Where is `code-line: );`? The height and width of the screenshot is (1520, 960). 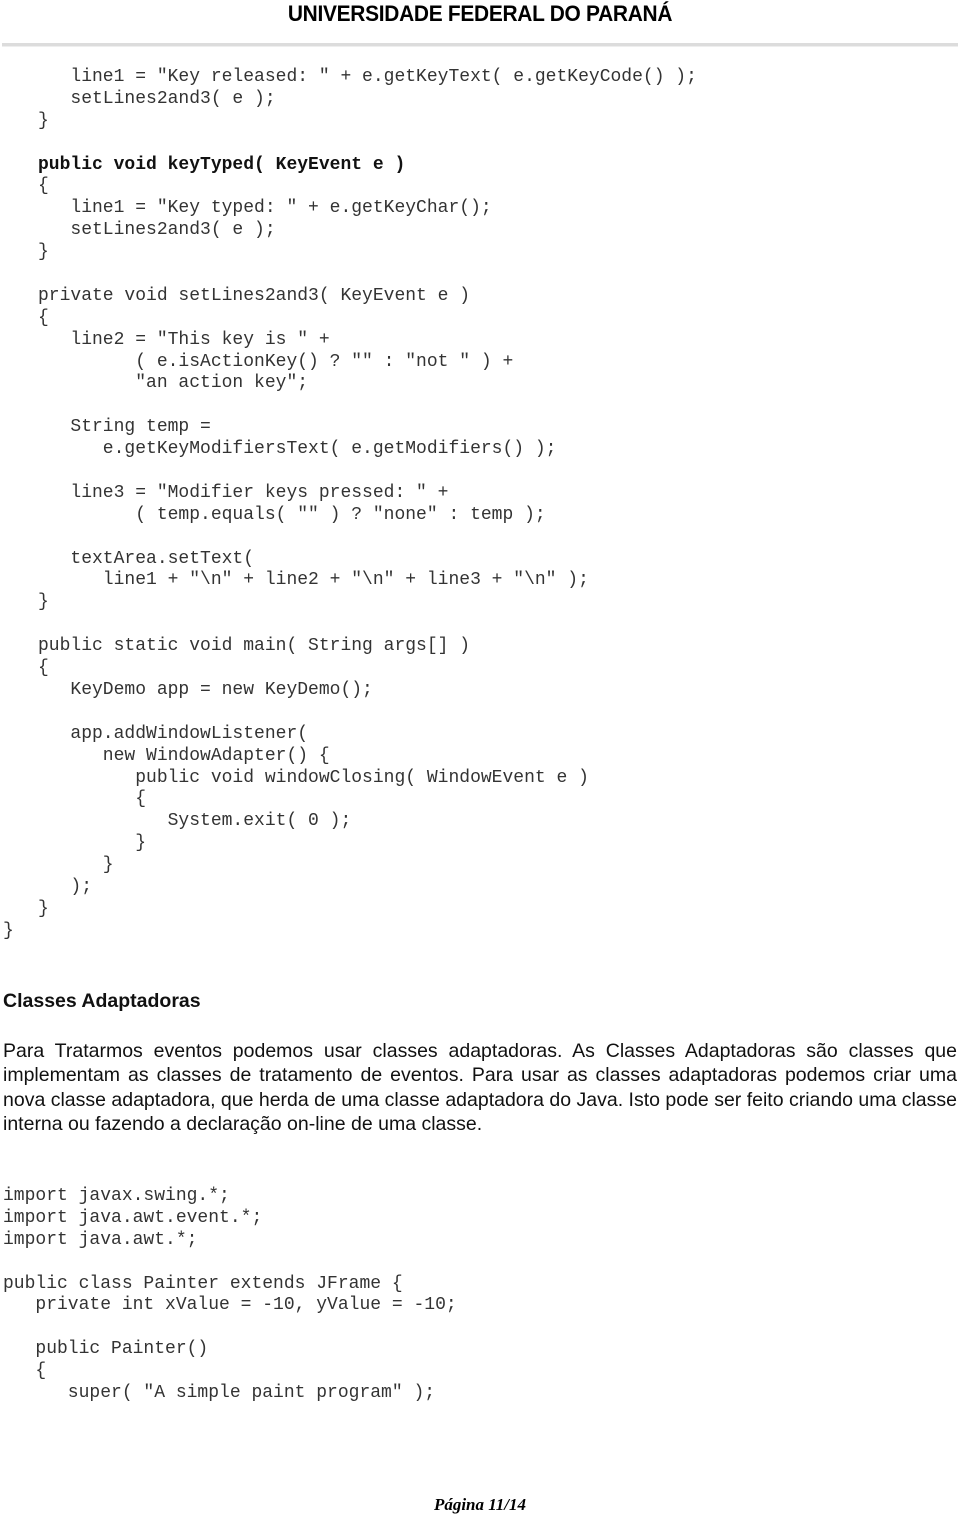 code-line: ); is located at coordinates (65, 886).